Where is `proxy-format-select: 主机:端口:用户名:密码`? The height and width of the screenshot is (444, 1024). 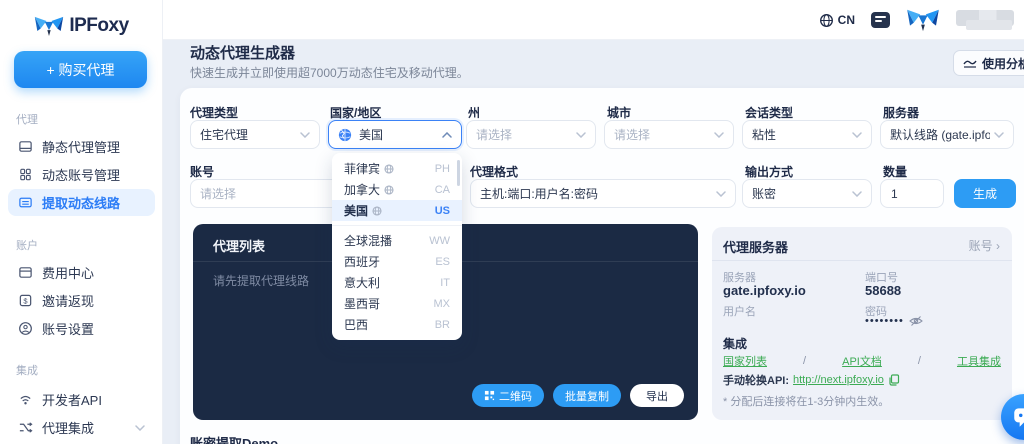 proxy-format-select: 主机:端口:用户名:密码 is located at coordinates (603, 193).